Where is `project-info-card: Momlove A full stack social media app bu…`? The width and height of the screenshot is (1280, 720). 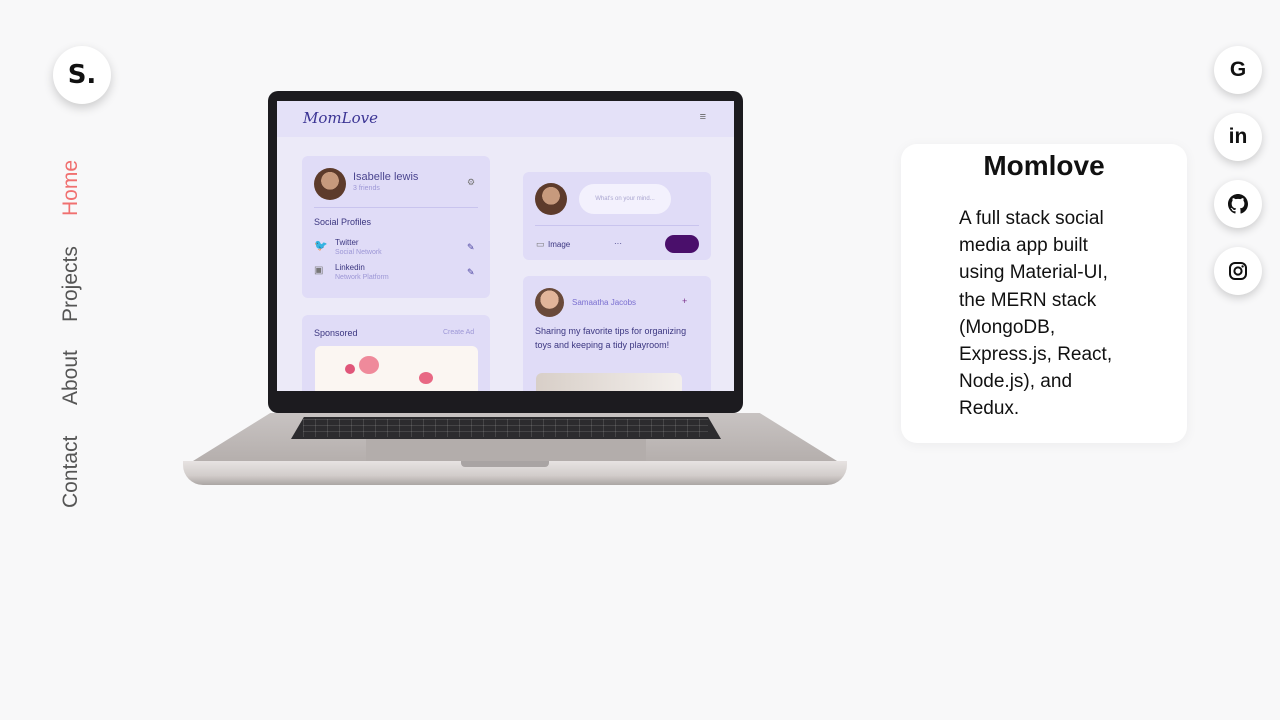
project-info-card: Momlove A full stack social media app bu… is located at coordinates (1044, 293).